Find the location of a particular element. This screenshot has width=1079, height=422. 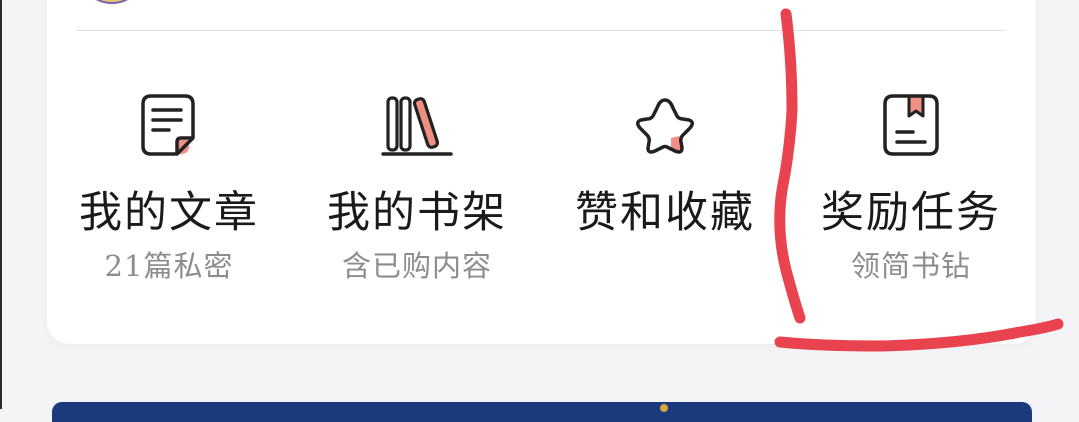

feature-likes-and-favorites: 赞和收藏 is located at coordinates (665, 198).